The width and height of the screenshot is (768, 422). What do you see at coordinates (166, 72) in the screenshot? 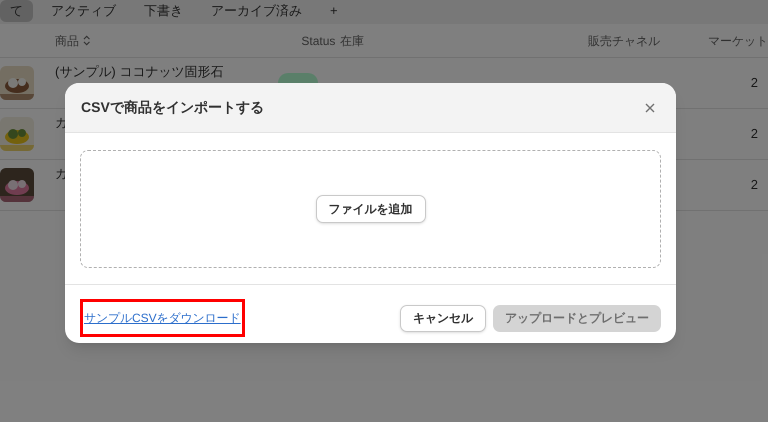
I see `product-name: (サンプル) ココナッツ固形石` at bounding box center [166, 72].